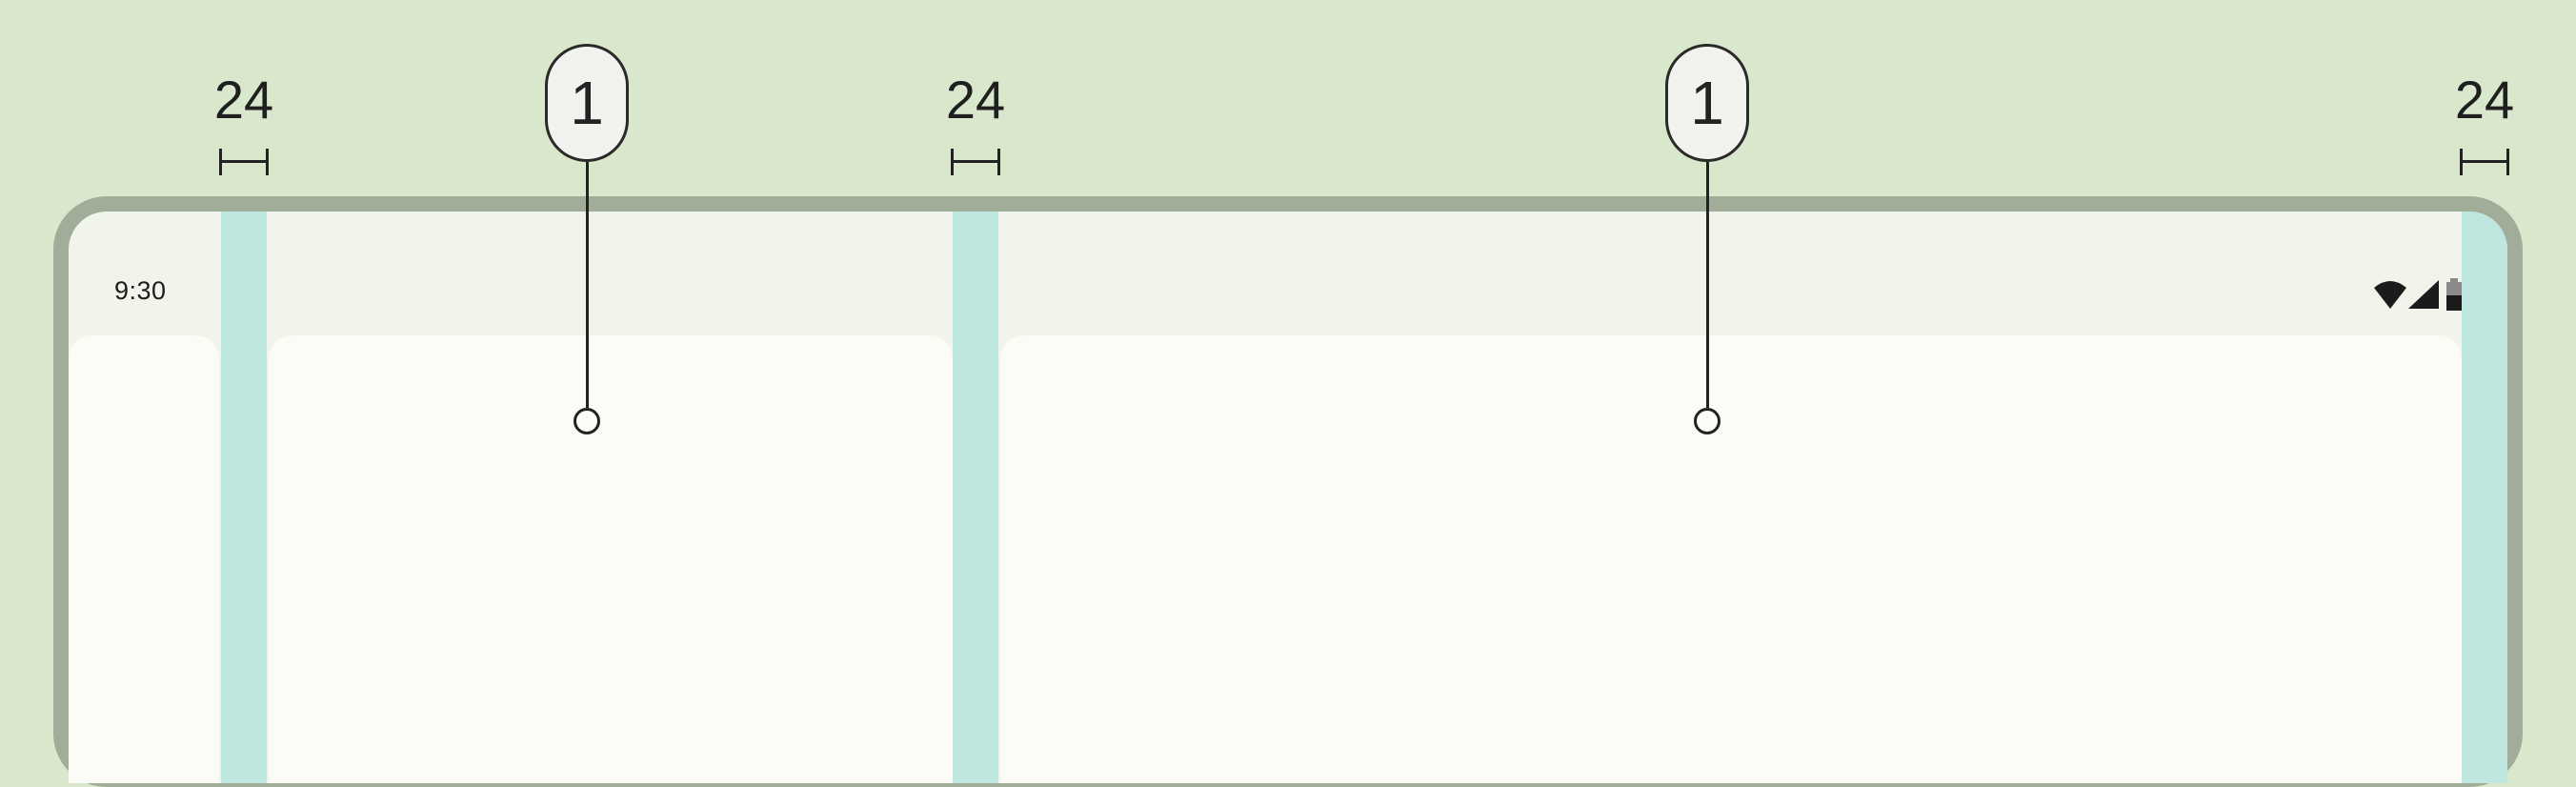  What do you see at coordinates (2485, 100) in the screenshot?
I see `margin-right-label: 24` at bounding box center [2485, 100].